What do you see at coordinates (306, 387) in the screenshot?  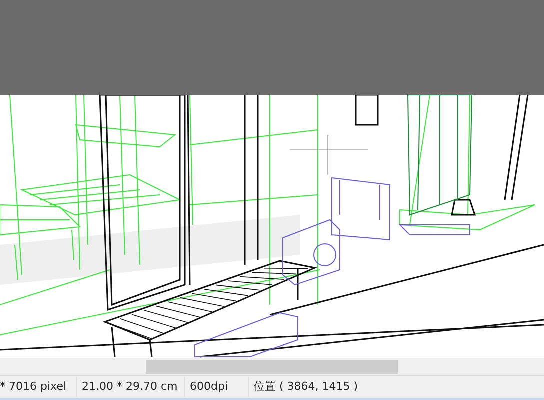 I see `status-text: 位置 ( 3864, 1415 )` at bounding box center [306, 387].